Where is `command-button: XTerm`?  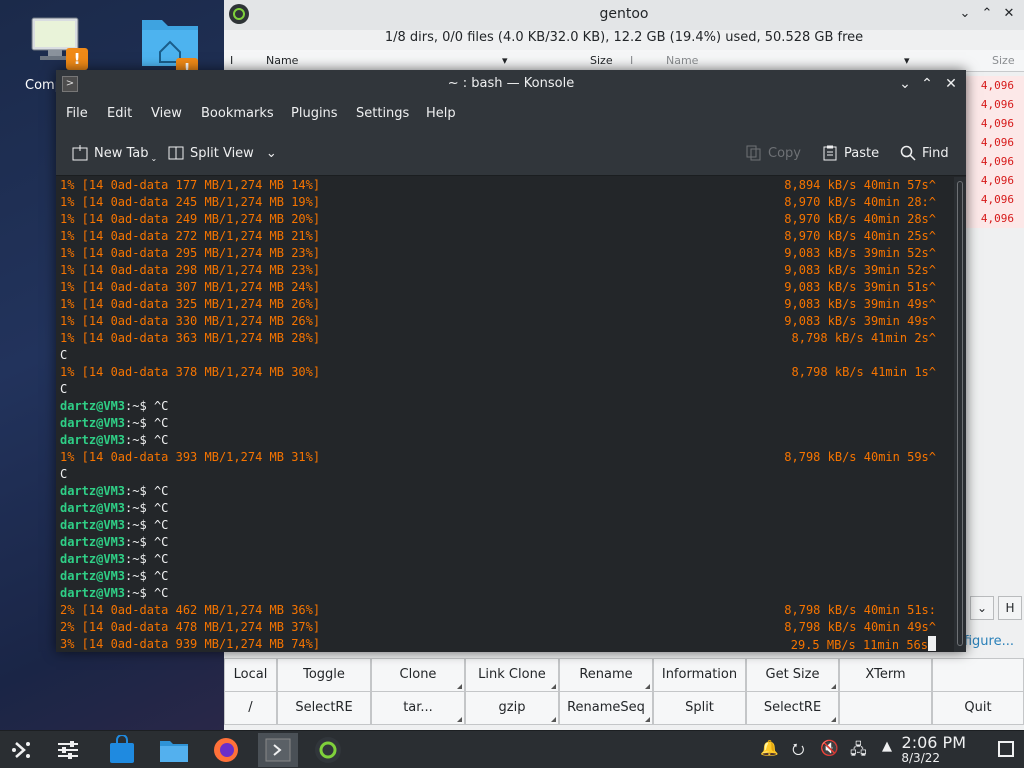 command-button: XTerm is located at coordinates (885, 675).